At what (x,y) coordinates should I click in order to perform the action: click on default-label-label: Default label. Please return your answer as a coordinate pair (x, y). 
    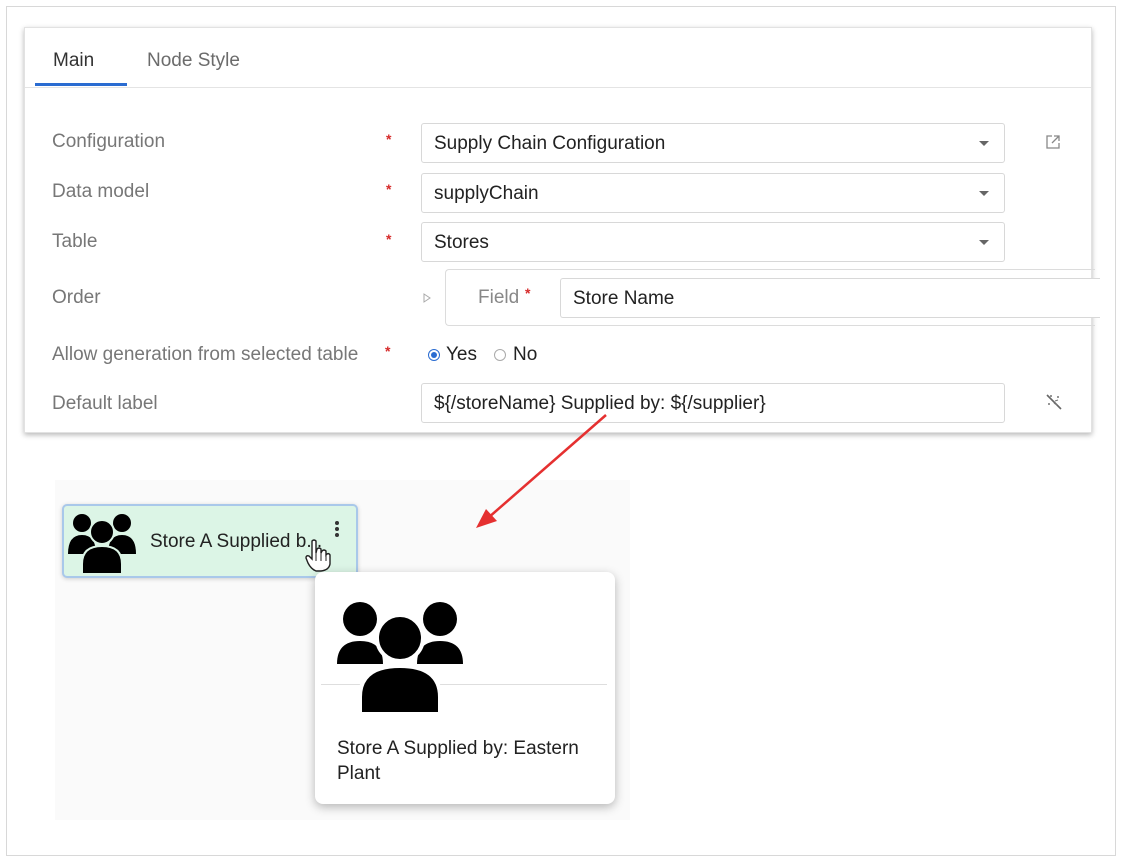
    Looking at the image, I should click on (105, 403).